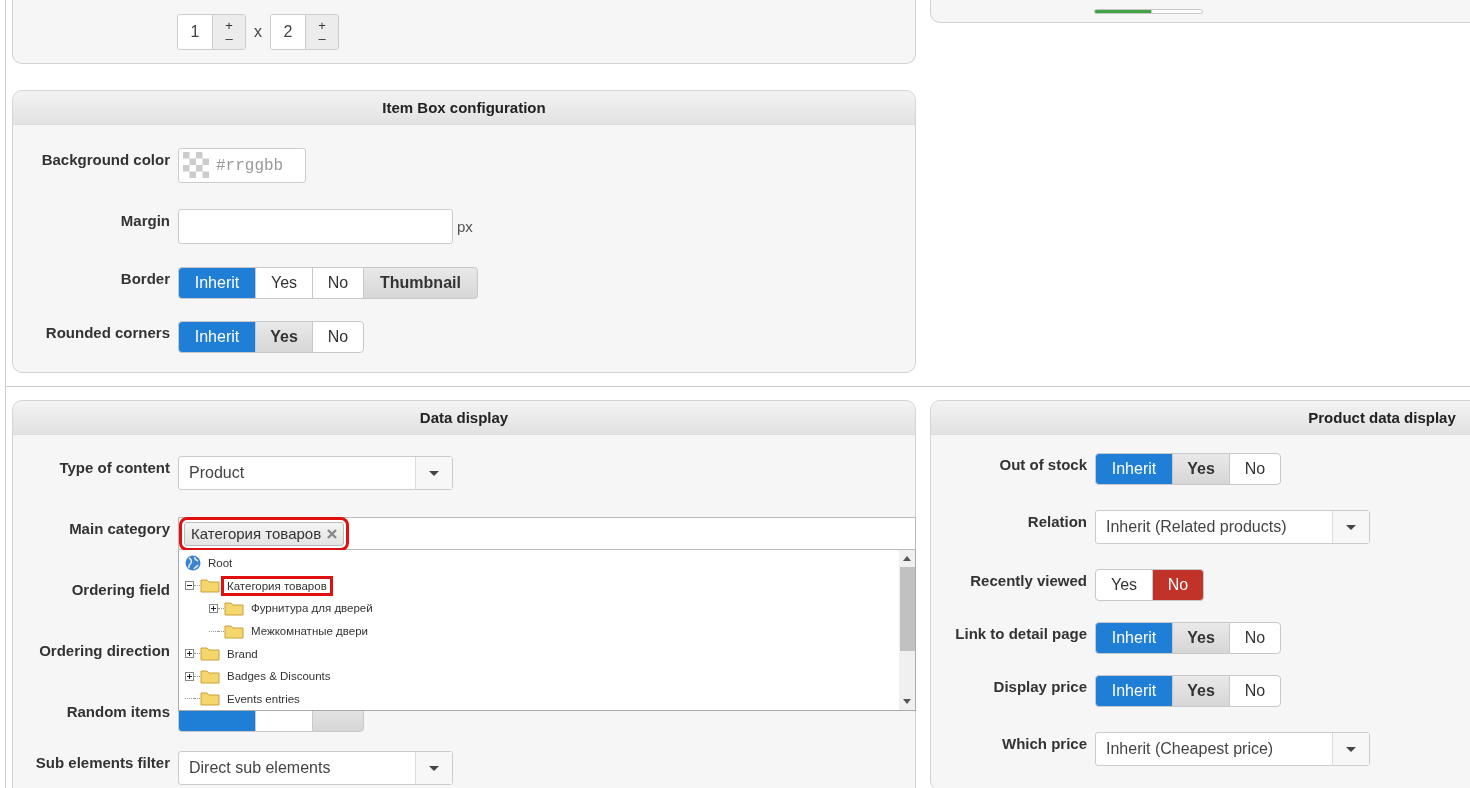 The height and width of the screenshot is (788, 1470). Describe the element at coordinates (1039, 687) in the screenshot. I see `field-label: Display price` at that location.